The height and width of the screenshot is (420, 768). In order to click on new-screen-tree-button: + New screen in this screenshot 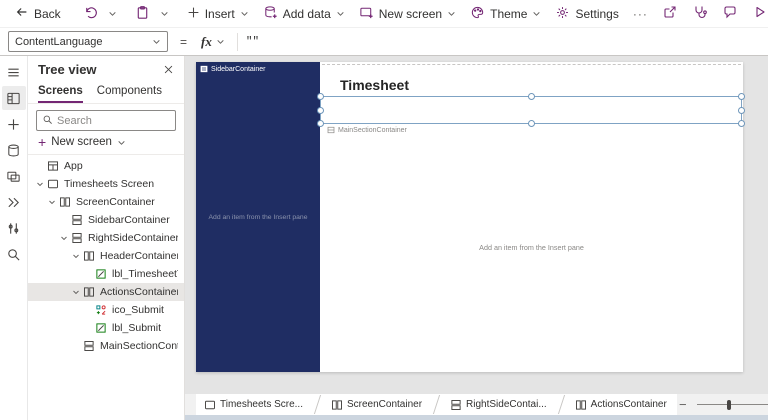, I will do `click(106, 142)`.